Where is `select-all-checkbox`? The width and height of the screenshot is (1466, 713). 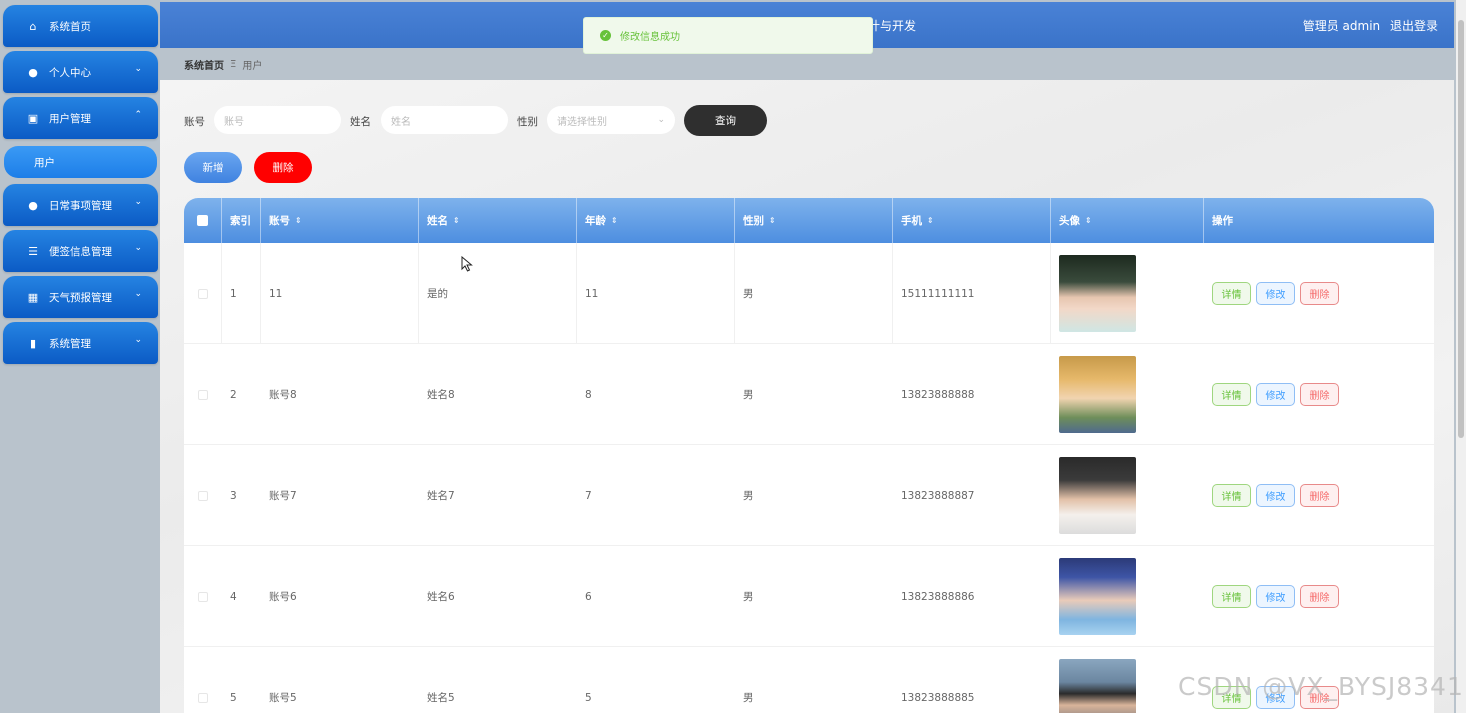
select-all-checkbox is located at coordinates (202, 220).